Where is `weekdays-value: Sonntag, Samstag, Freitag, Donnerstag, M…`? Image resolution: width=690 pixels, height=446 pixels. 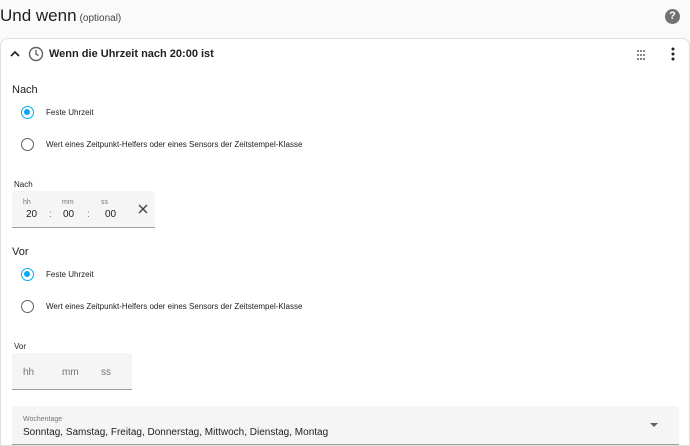
weekdays-value: Sonntag, Samstag, Freitag, Donnerstag, M… is located at coordinates (176, 432).